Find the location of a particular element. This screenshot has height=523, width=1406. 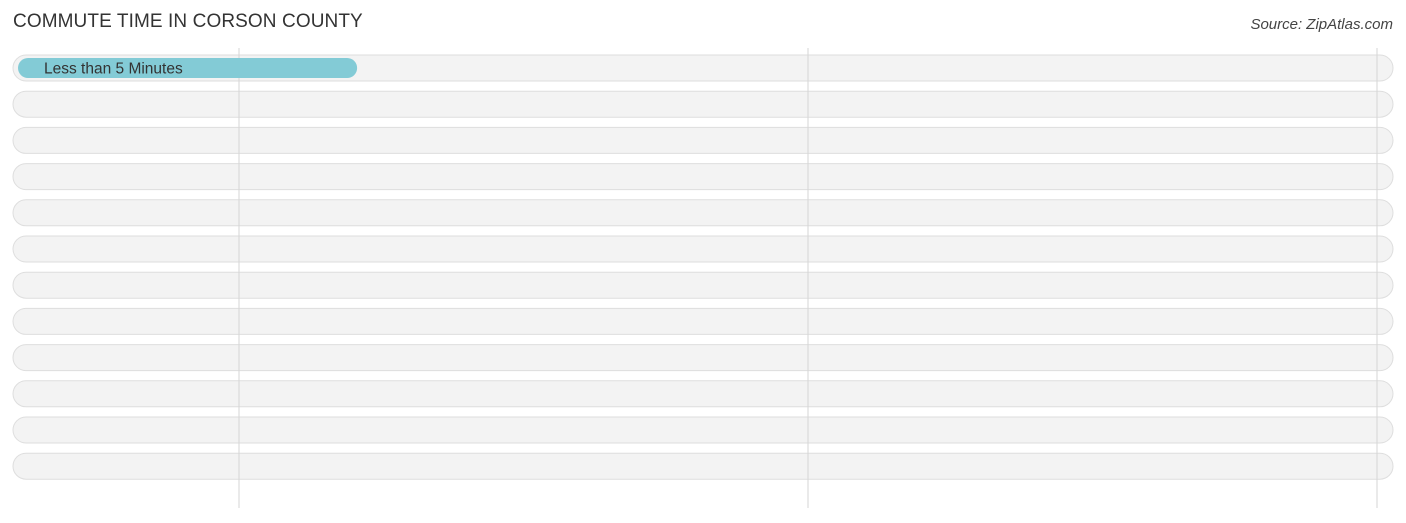

bar-row: Less than 5 Minutes is located at coordinates (188, 68).